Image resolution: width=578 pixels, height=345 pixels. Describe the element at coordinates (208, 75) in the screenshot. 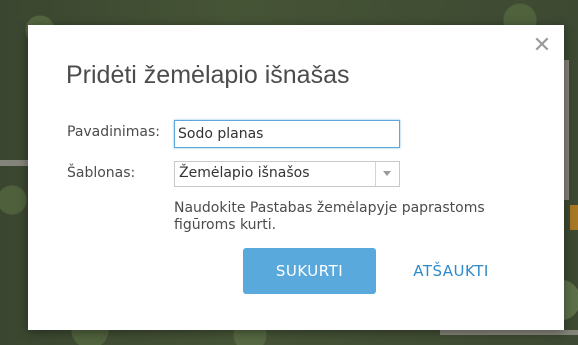

I see `dialog-title: Pridėti žemėlapio išnašas` at that location.